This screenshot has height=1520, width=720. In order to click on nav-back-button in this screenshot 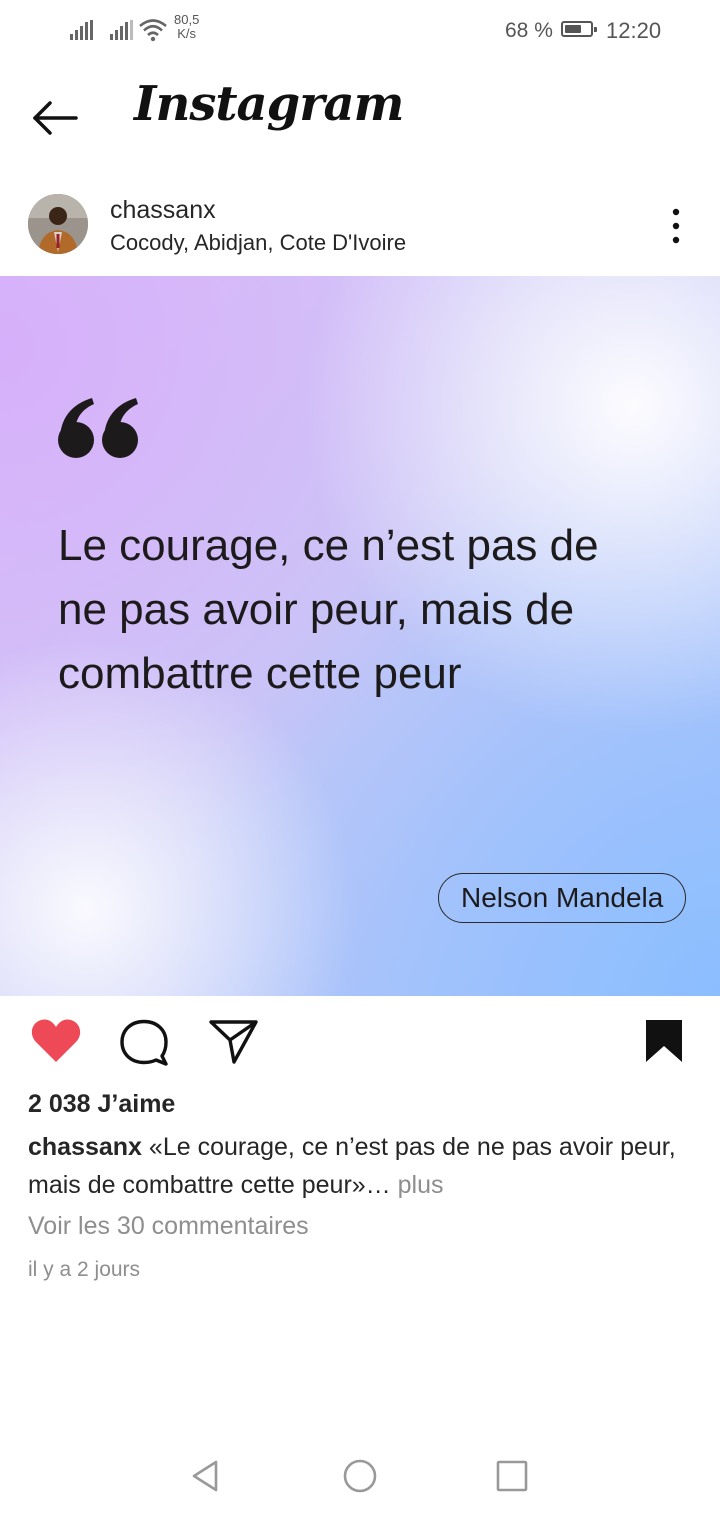, I will do `click(206, 1478)`.